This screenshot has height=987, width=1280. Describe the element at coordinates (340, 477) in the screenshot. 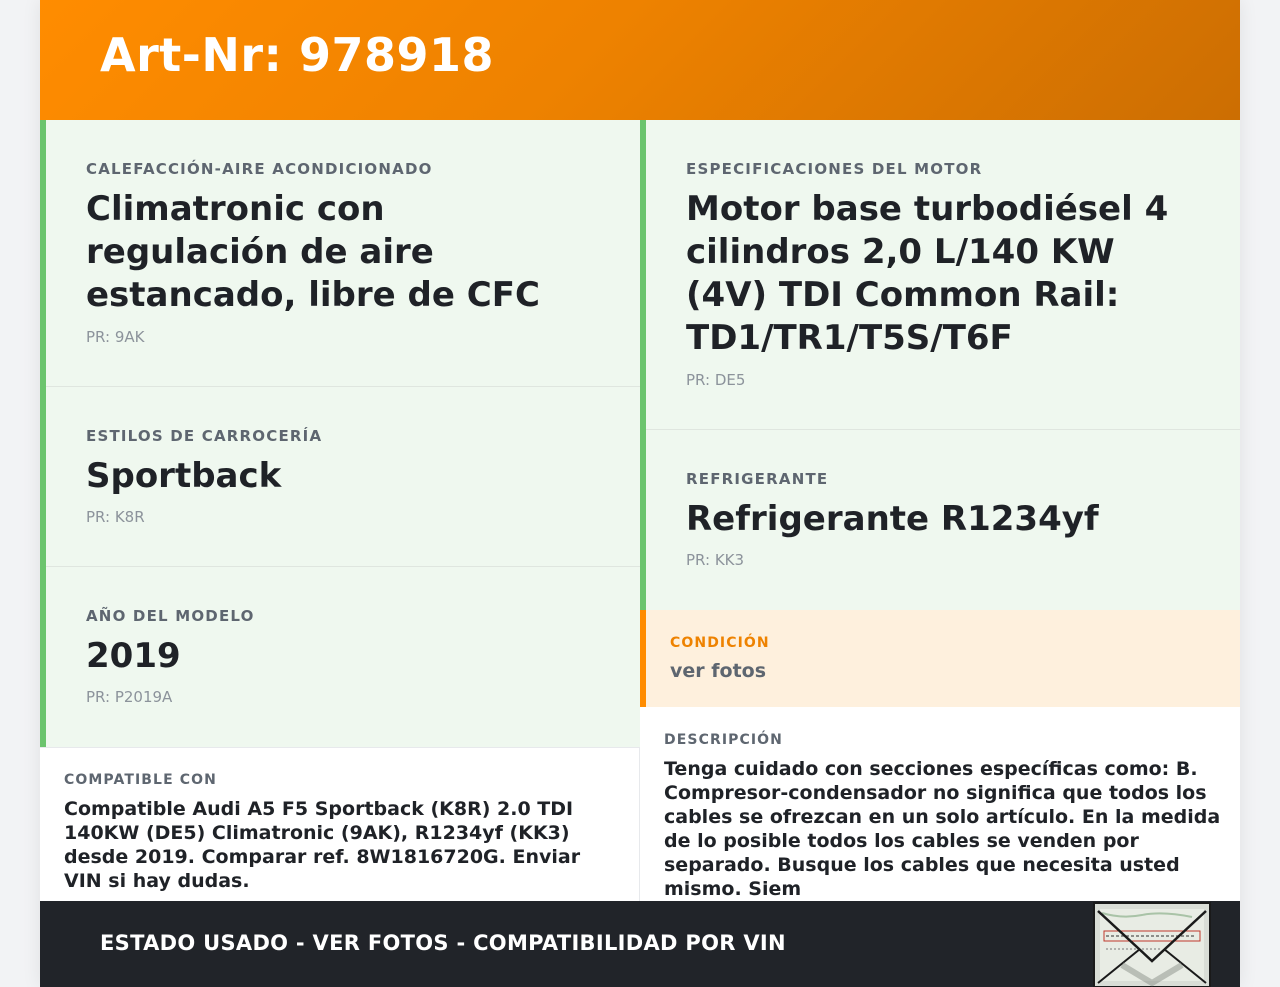

I see `spec-card-body-style: ESTILOS DE CARROCERÍA Sportback PR: K8R` at that location.